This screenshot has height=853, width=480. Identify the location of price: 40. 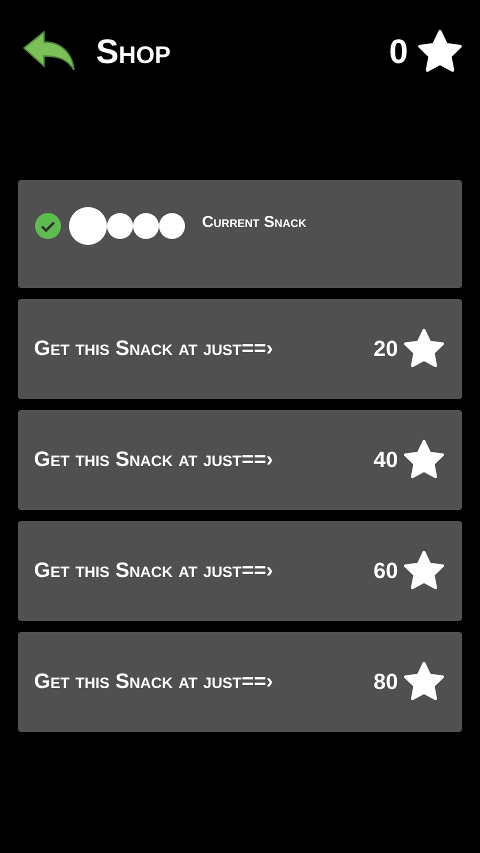
(386, 460).